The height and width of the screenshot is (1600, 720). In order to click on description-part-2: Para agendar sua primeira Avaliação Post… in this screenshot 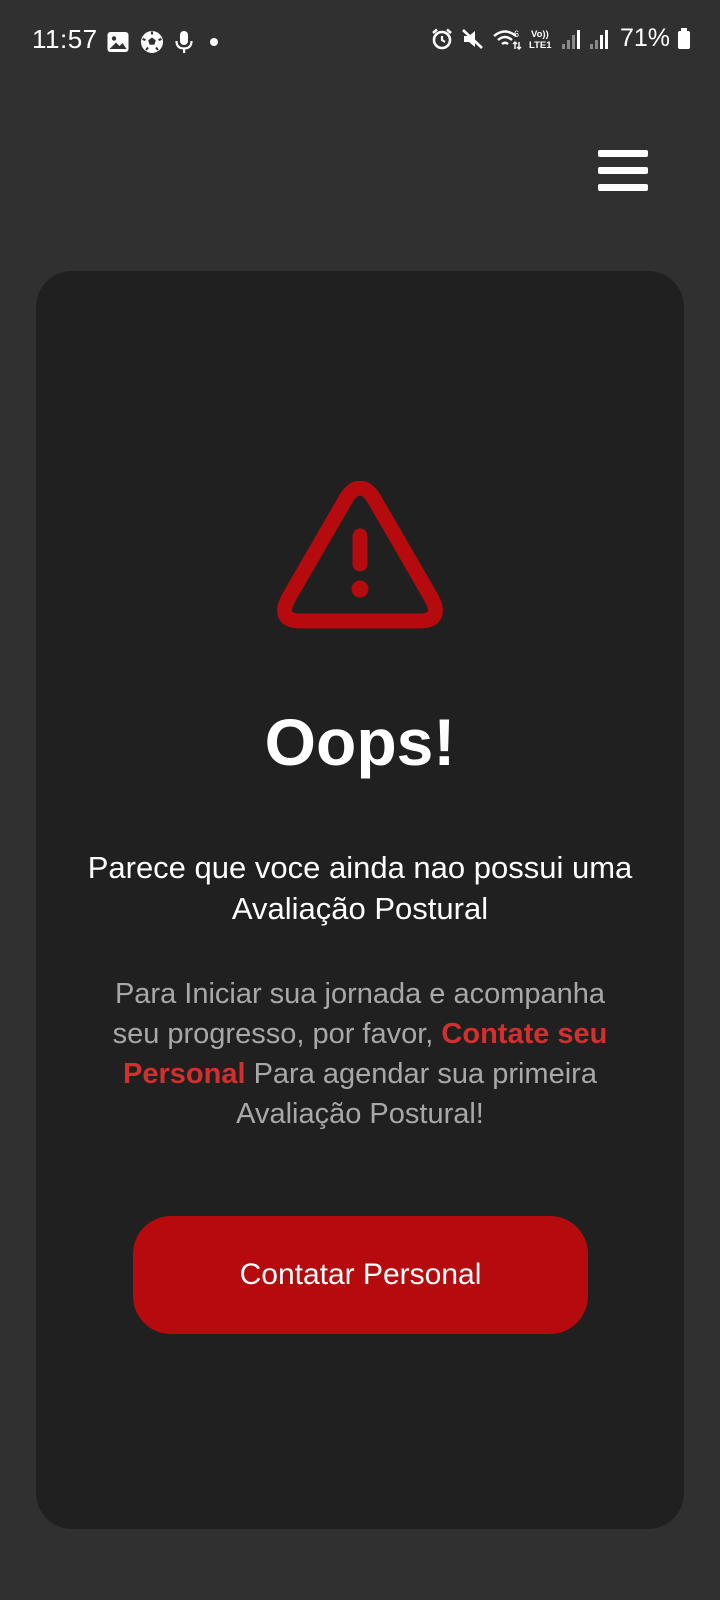, I will do `click(416, 1094)`.